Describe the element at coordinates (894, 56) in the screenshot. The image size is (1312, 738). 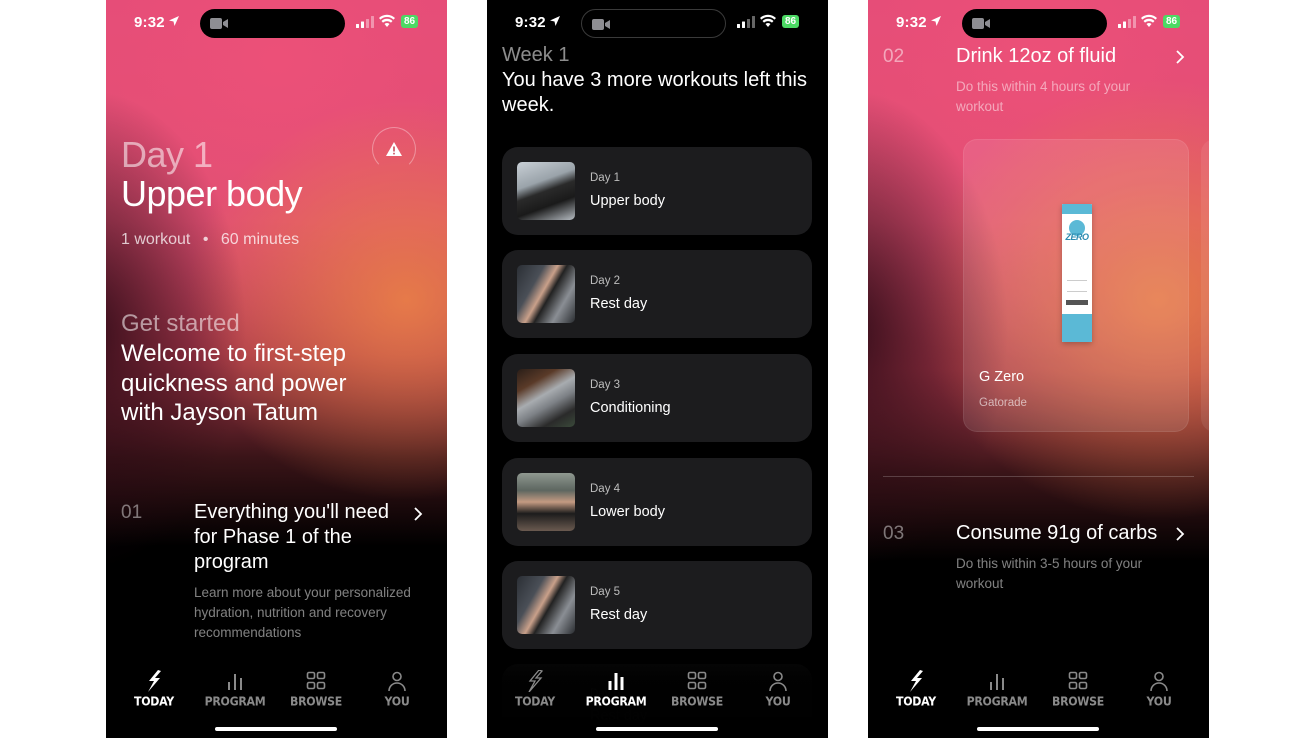
I see `step-number: 02` at that location.